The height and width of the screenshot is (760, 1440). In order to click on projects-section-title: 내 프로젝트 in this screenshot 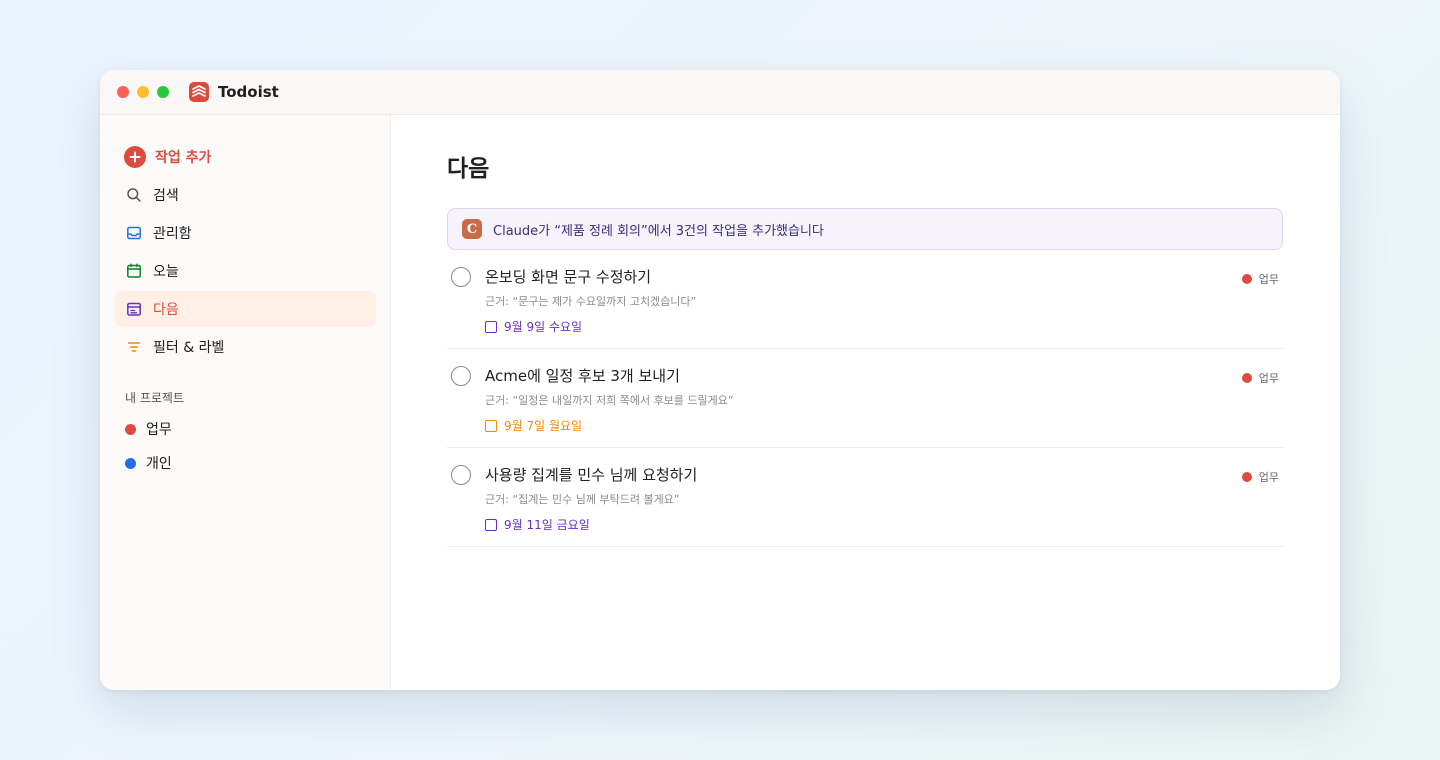, I will do `click(155, 398)`.